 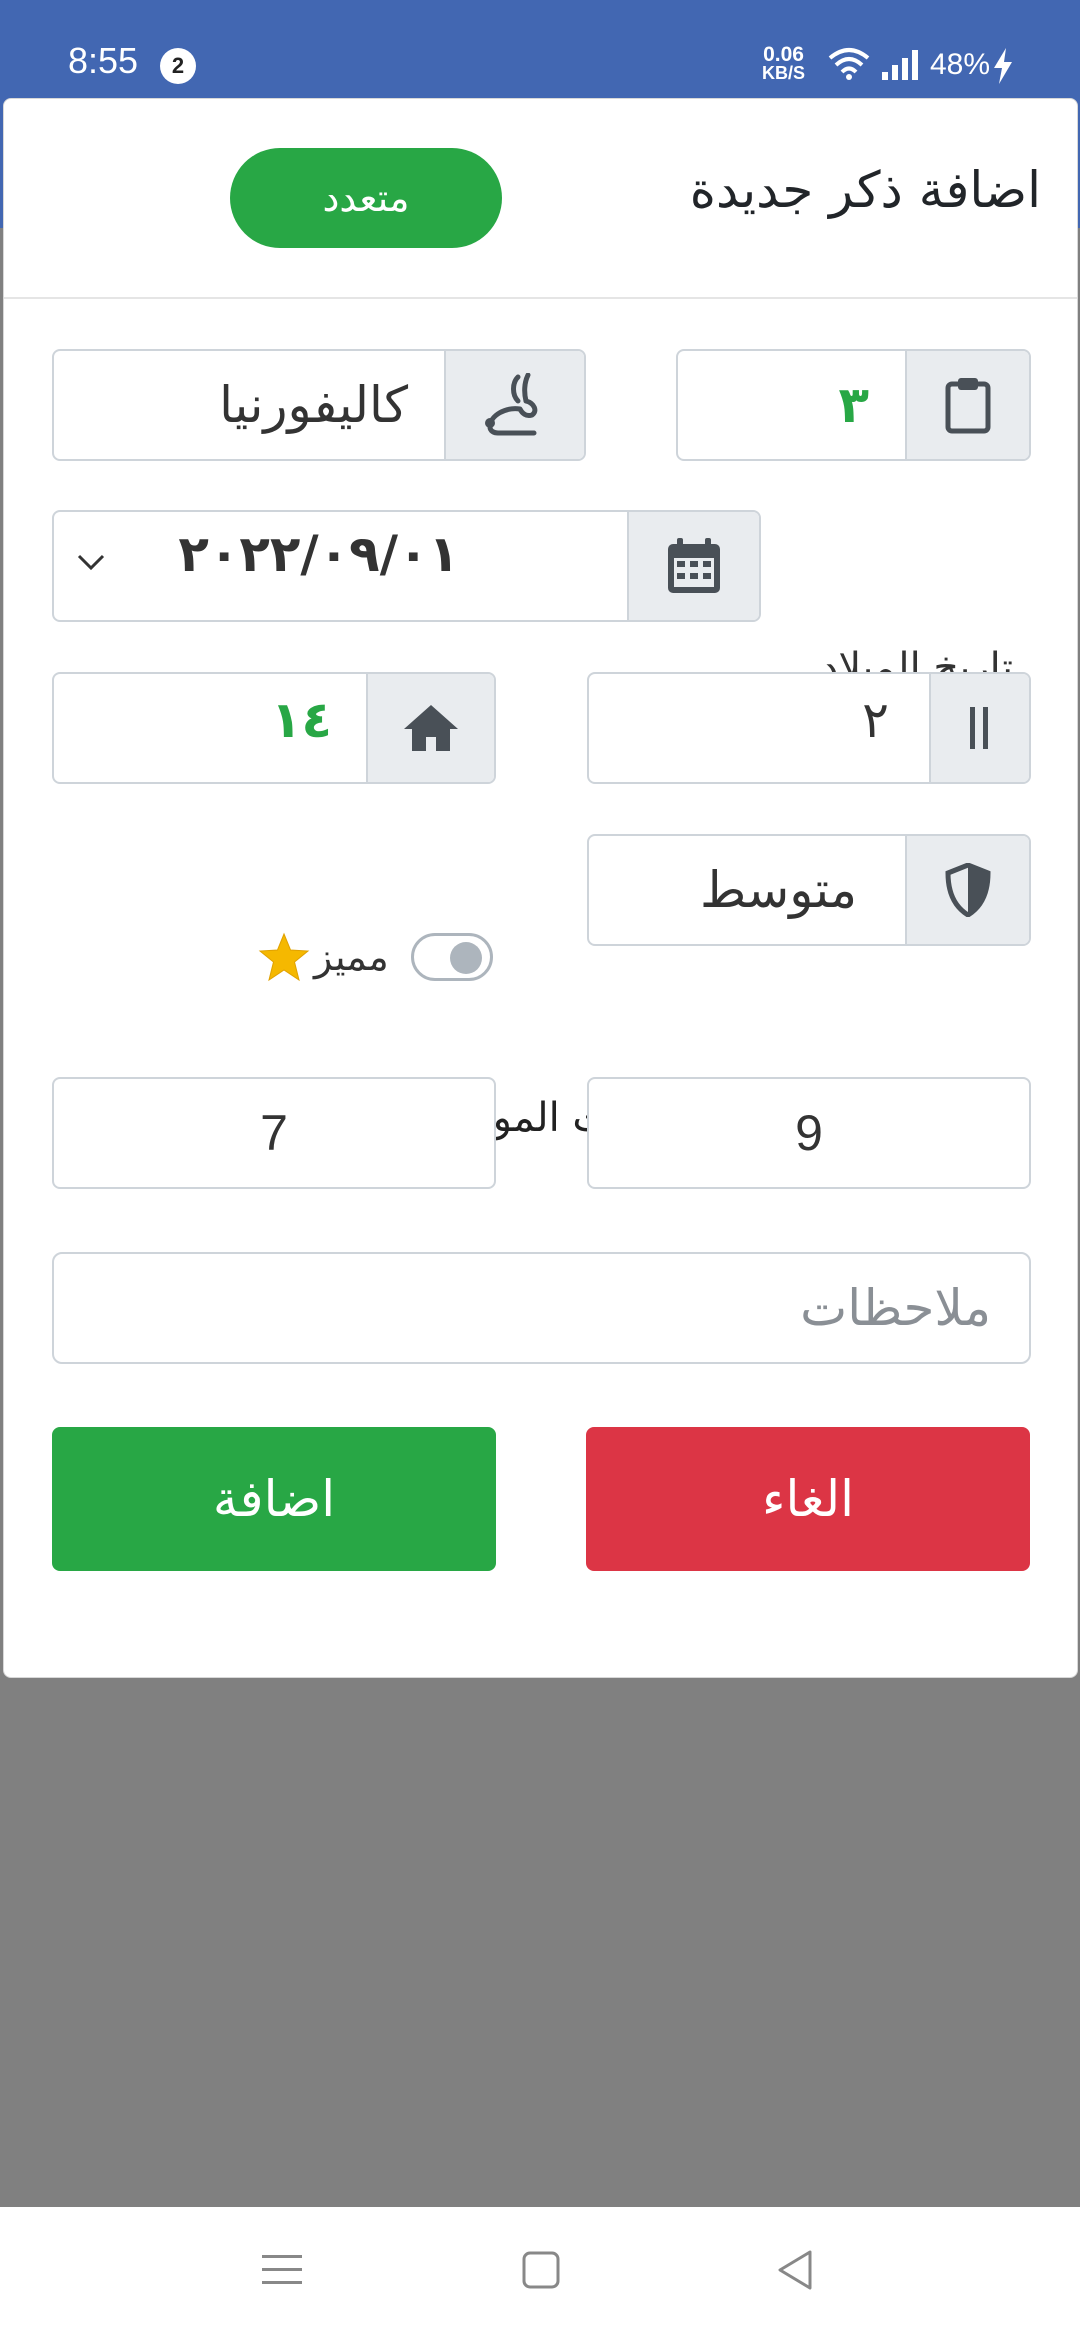 I want to click on signal-icon, so click(x=900, y=65).